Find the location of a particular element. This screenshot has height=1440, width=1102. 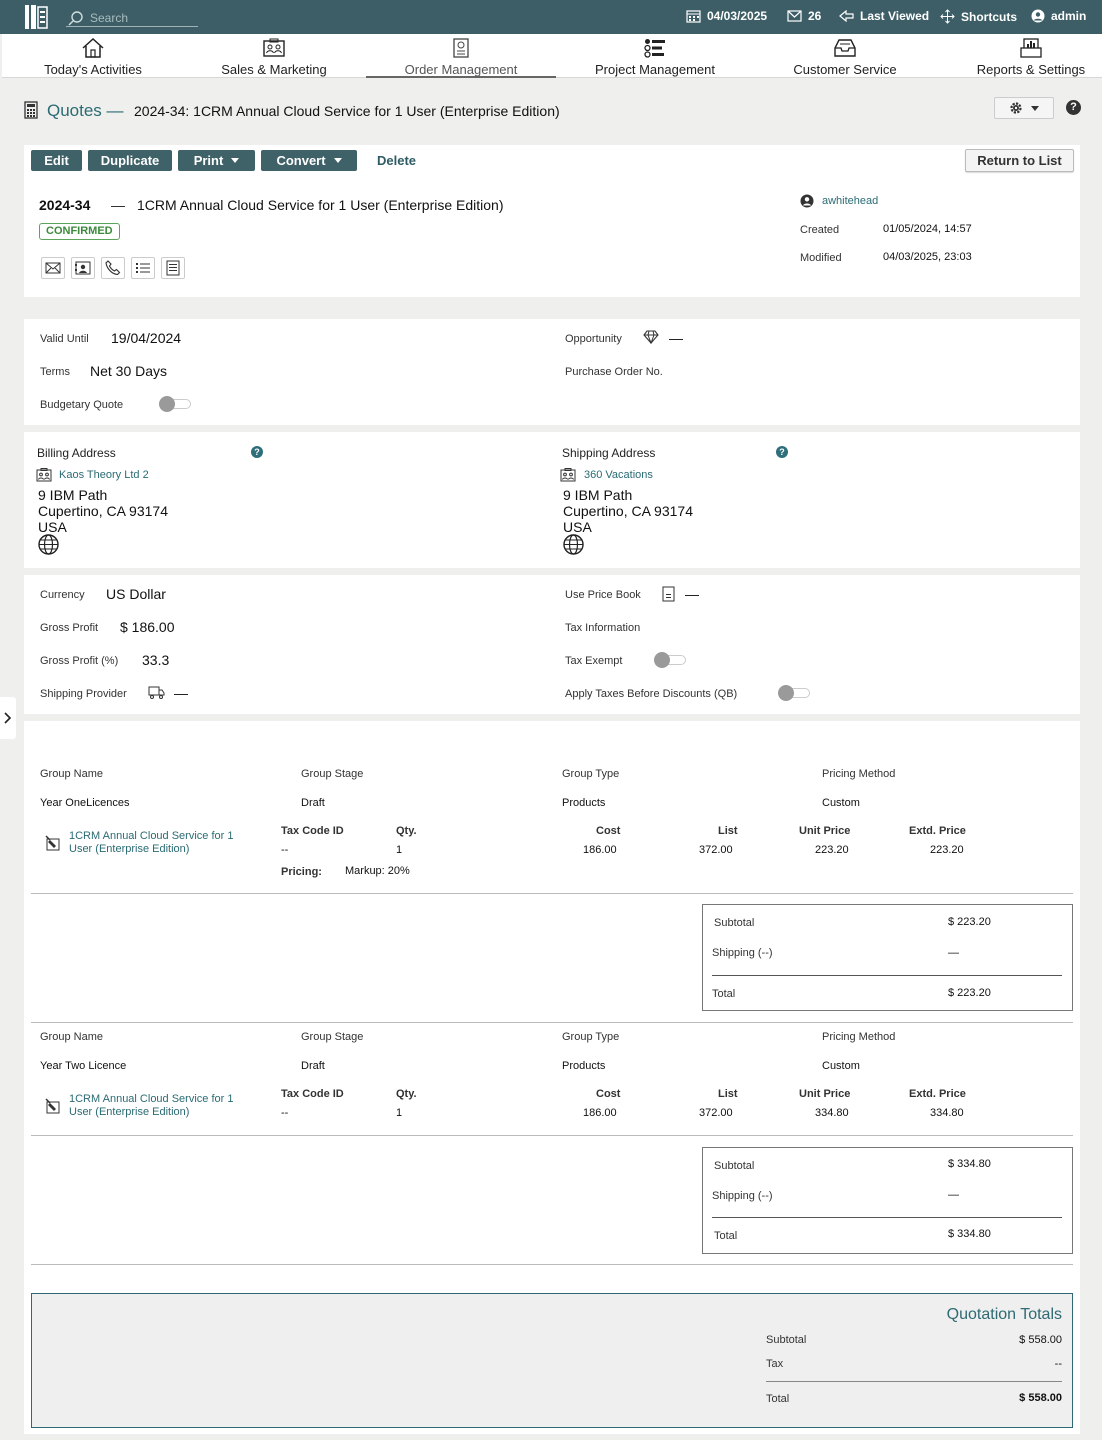

price-book-value: — is located at coordinates (692, 594).